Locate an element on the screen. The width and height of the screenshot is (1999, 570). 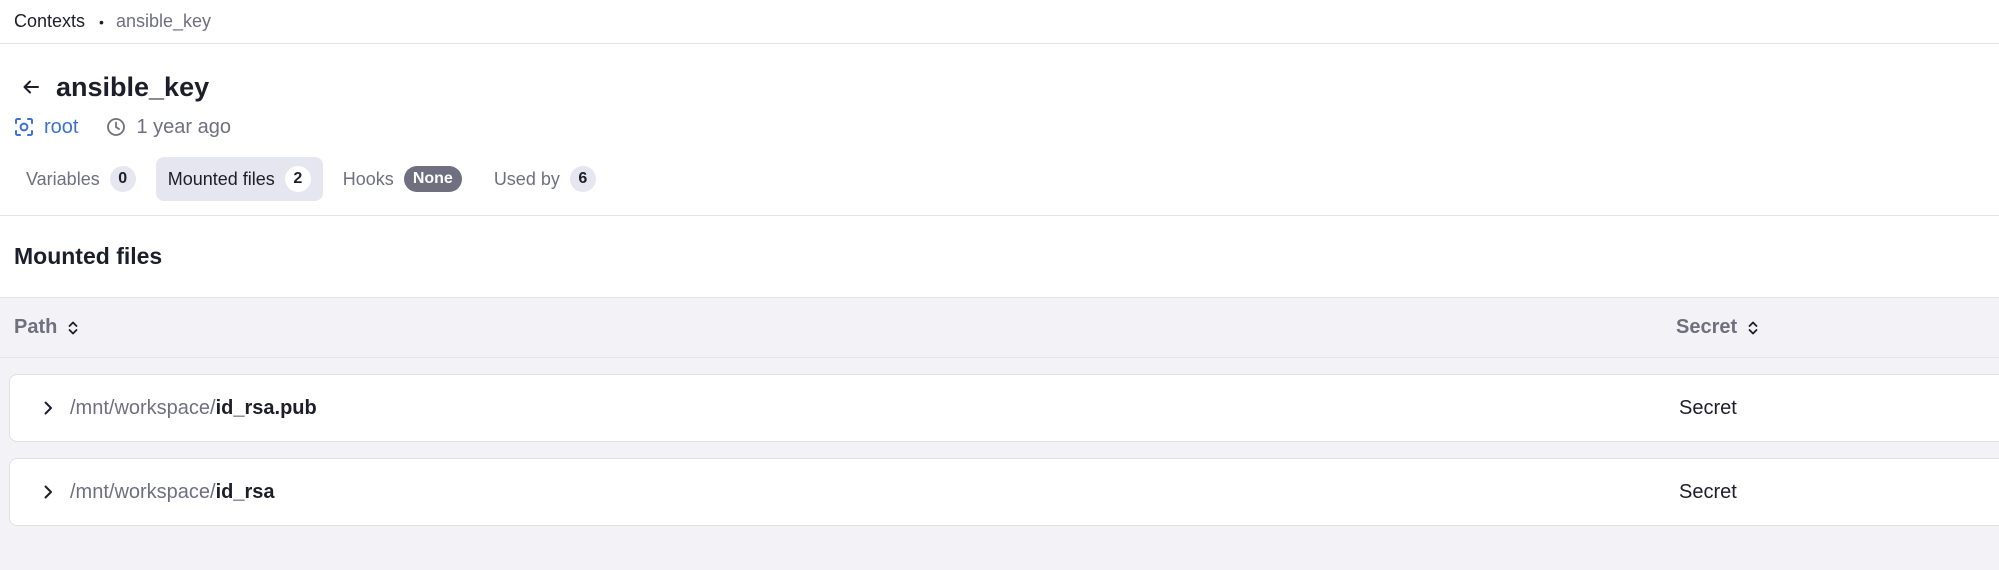
arrow-left-icon is located at coordinates (31, 87).